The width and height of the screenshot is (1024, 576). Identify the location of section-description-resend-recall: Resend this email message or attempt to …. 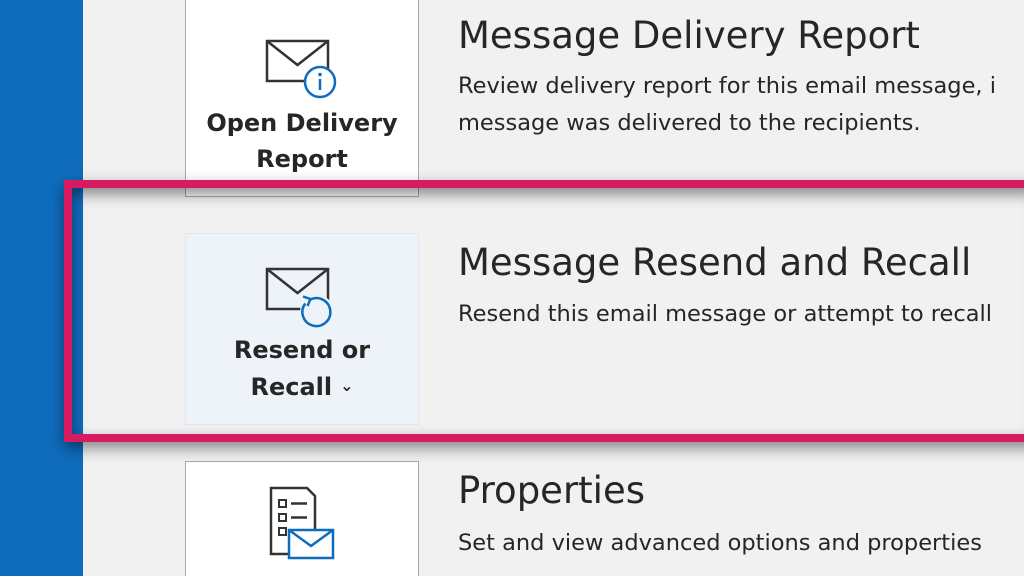
(725, 314).